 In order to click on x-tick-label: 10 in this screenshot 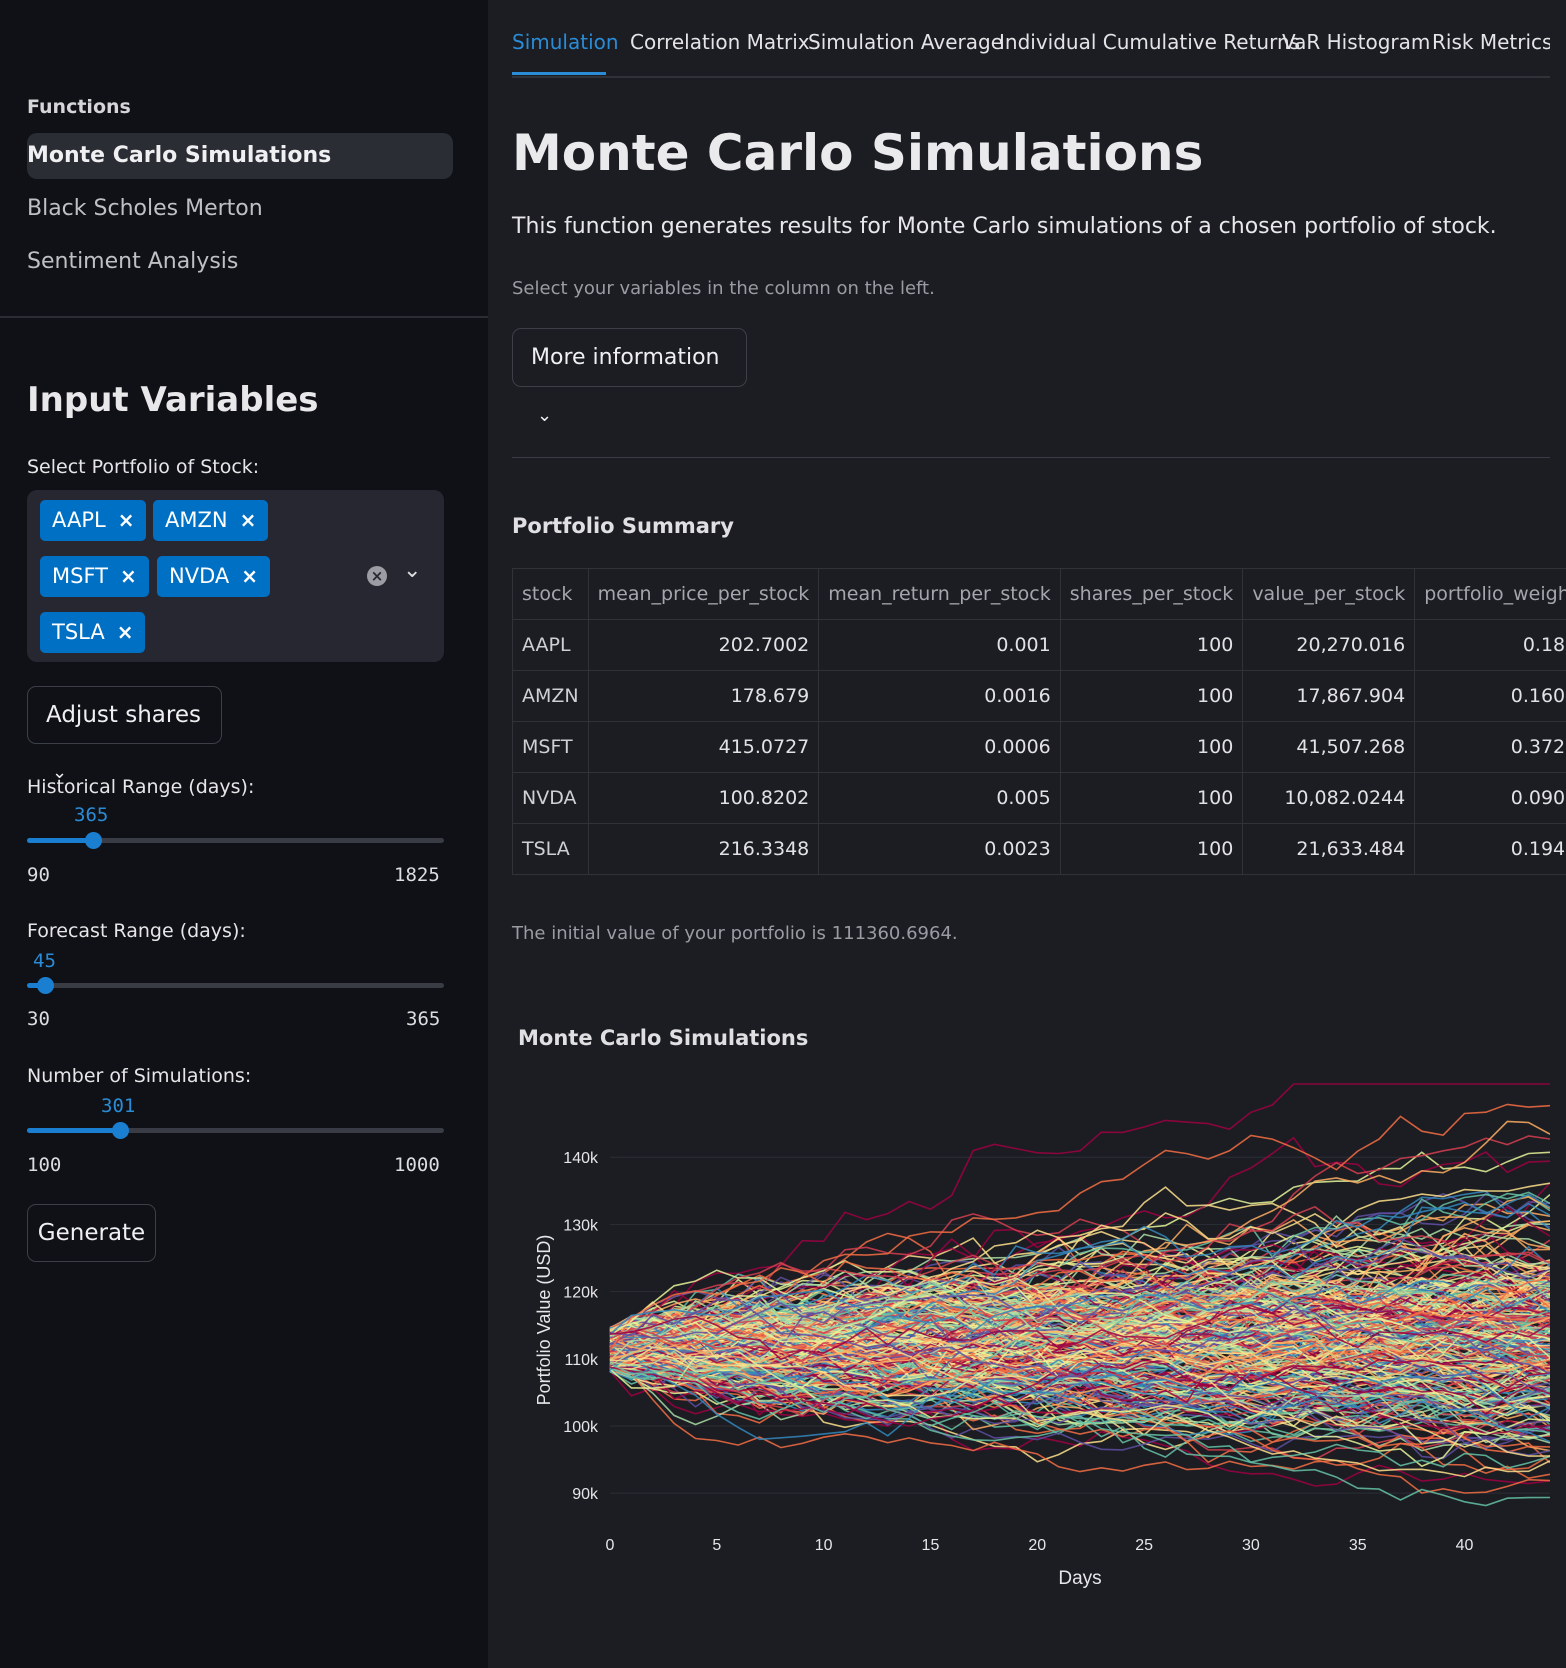, I will do `click(824, 1545)`.